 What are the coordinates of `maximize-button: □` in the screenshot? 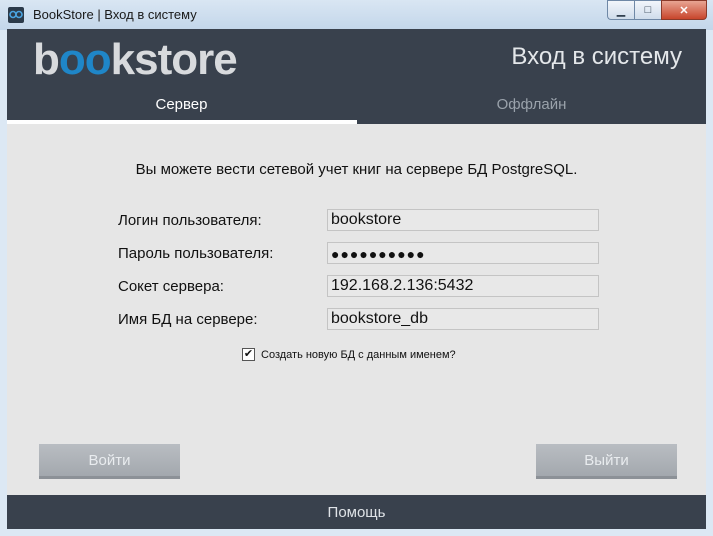 It's located at (647, 10).